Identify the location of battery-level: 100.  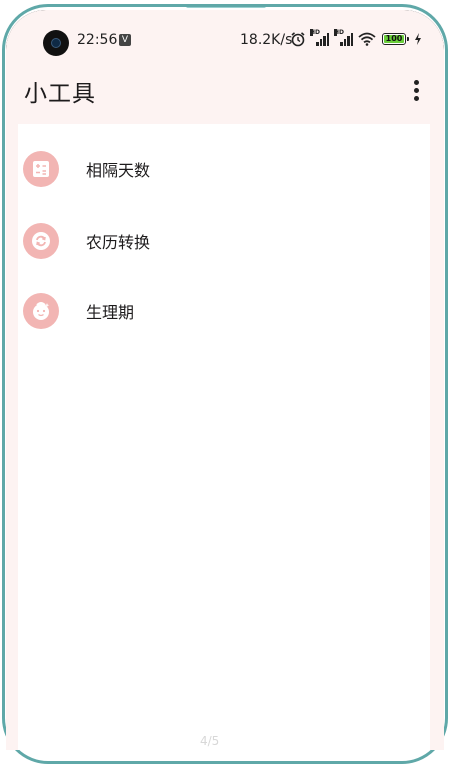
(394, 38).